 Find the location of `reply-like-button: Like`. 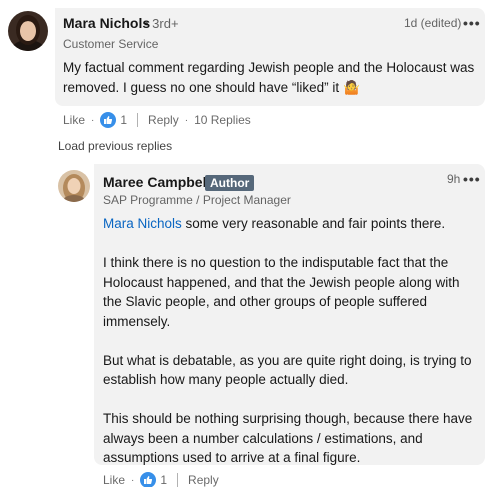

reply-like-button: Like is located at coordinates (114, 480).